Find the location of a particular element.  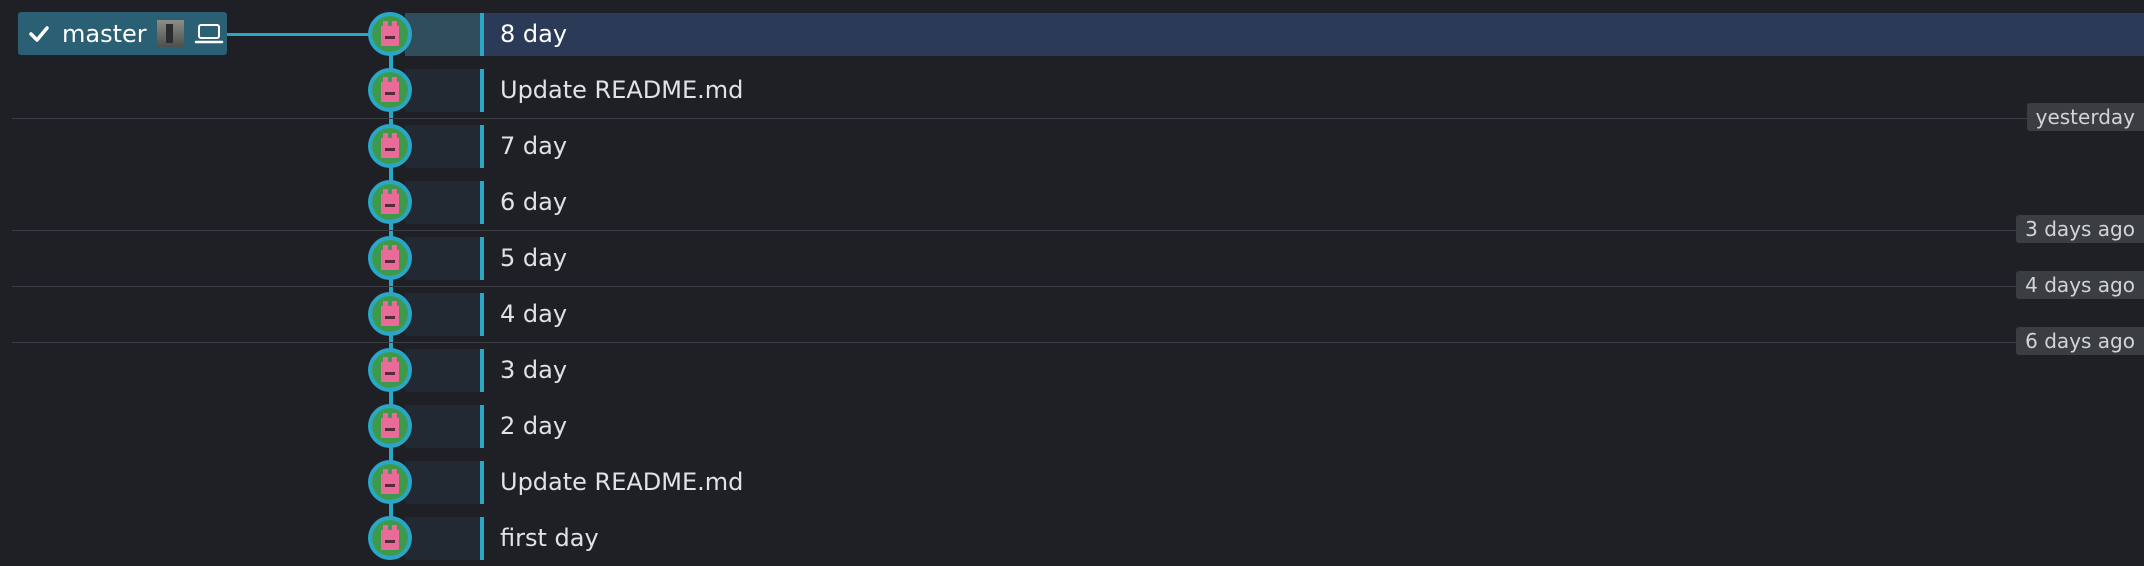

commit-row: 6 day is located at coordinates (1072, 196).